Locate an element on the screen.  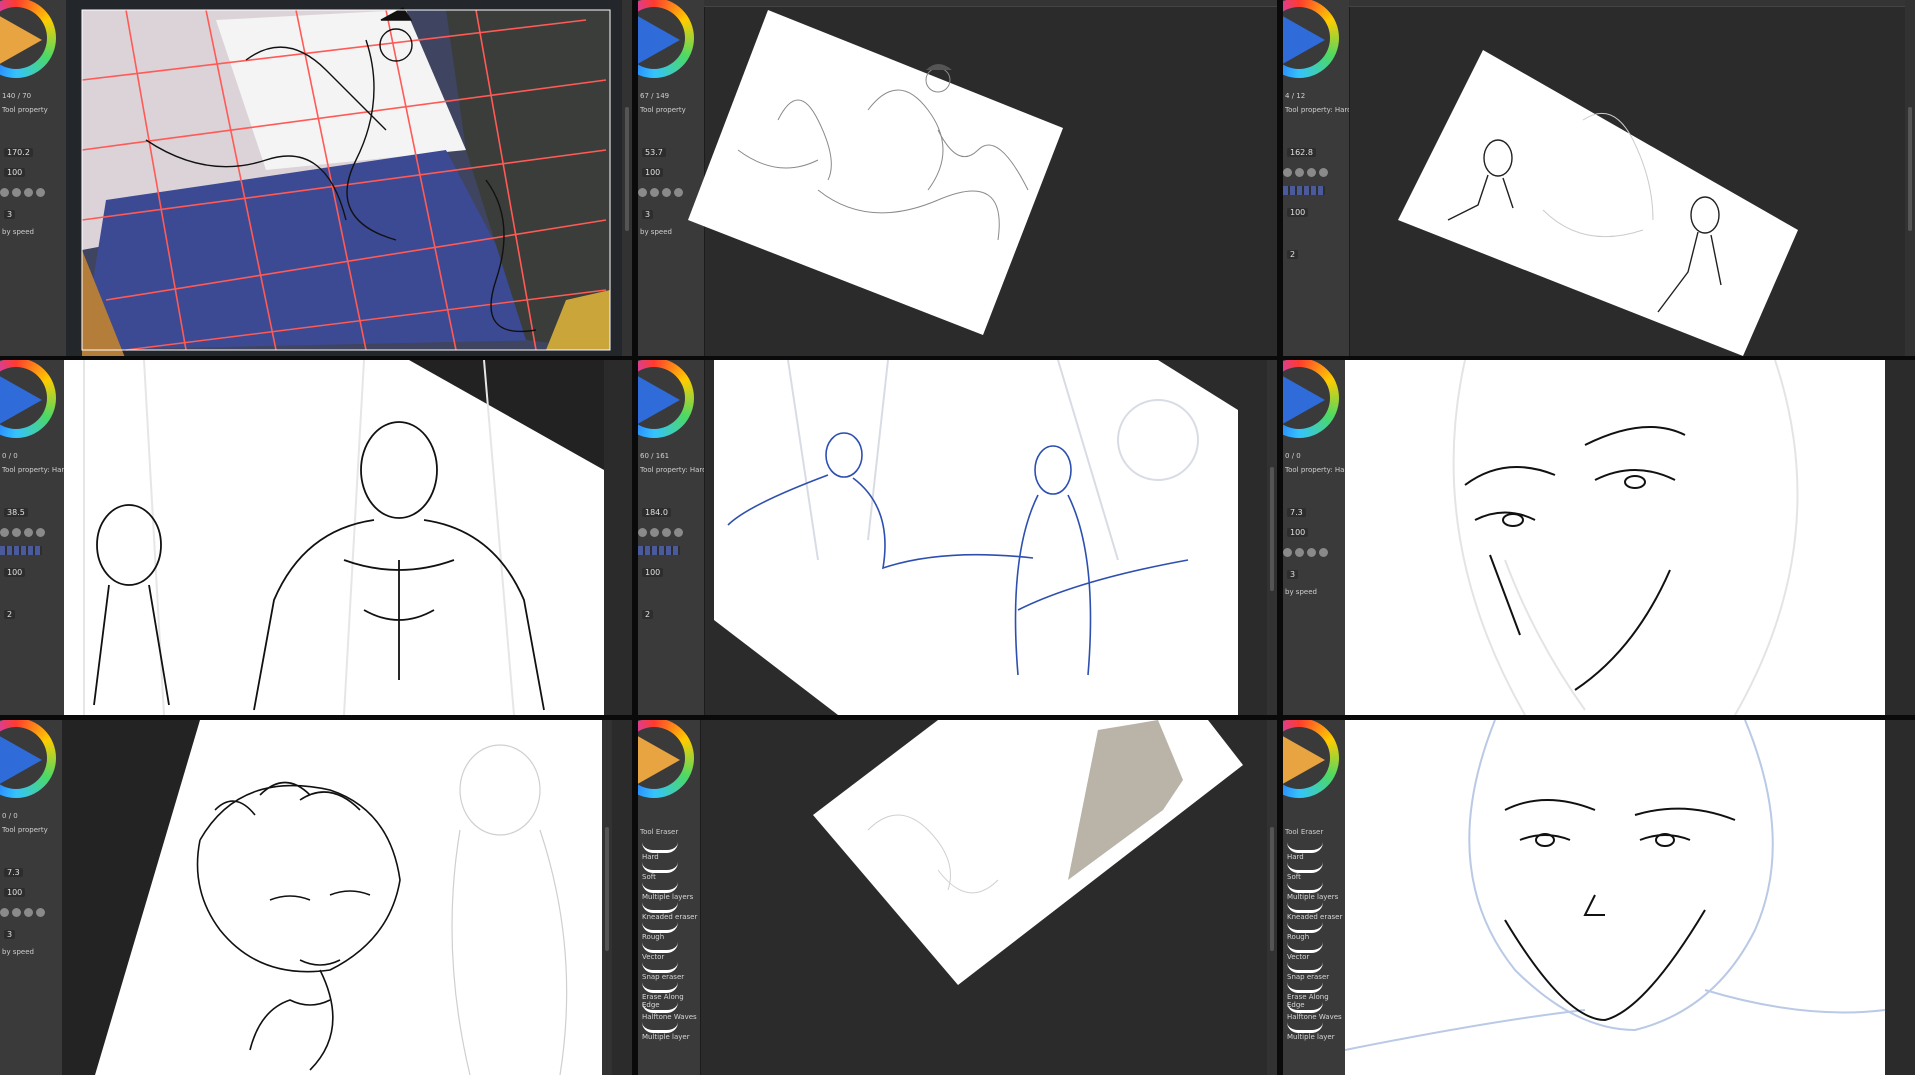
brush-size-field: 7.3 is located at coordinates (1296, 512).